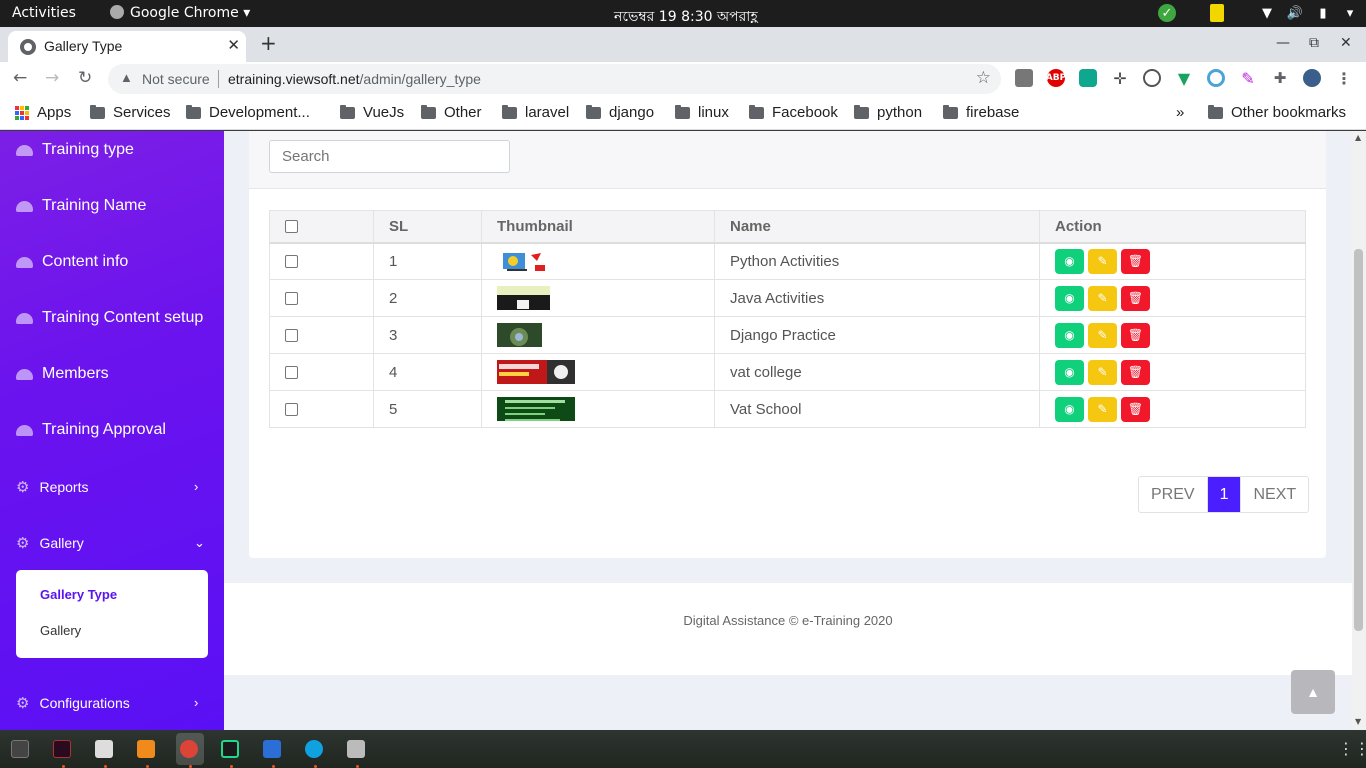  Describe the element at coordinates (1358, 721) in the screenshot. I see `scroll-down-icon: ▼` at that location.